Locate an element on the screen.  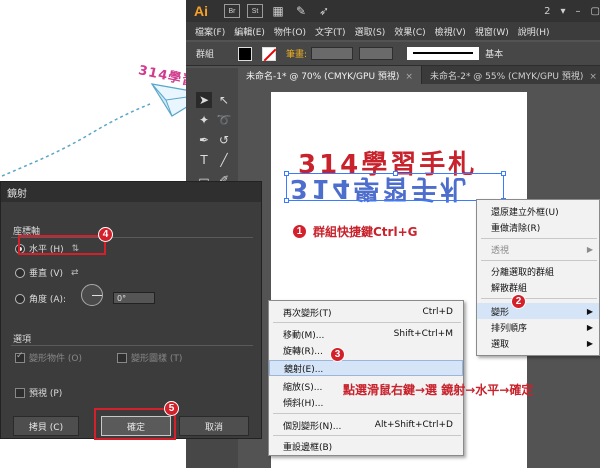
menu-object: 物件(O) is located at coordinates (290, 31).